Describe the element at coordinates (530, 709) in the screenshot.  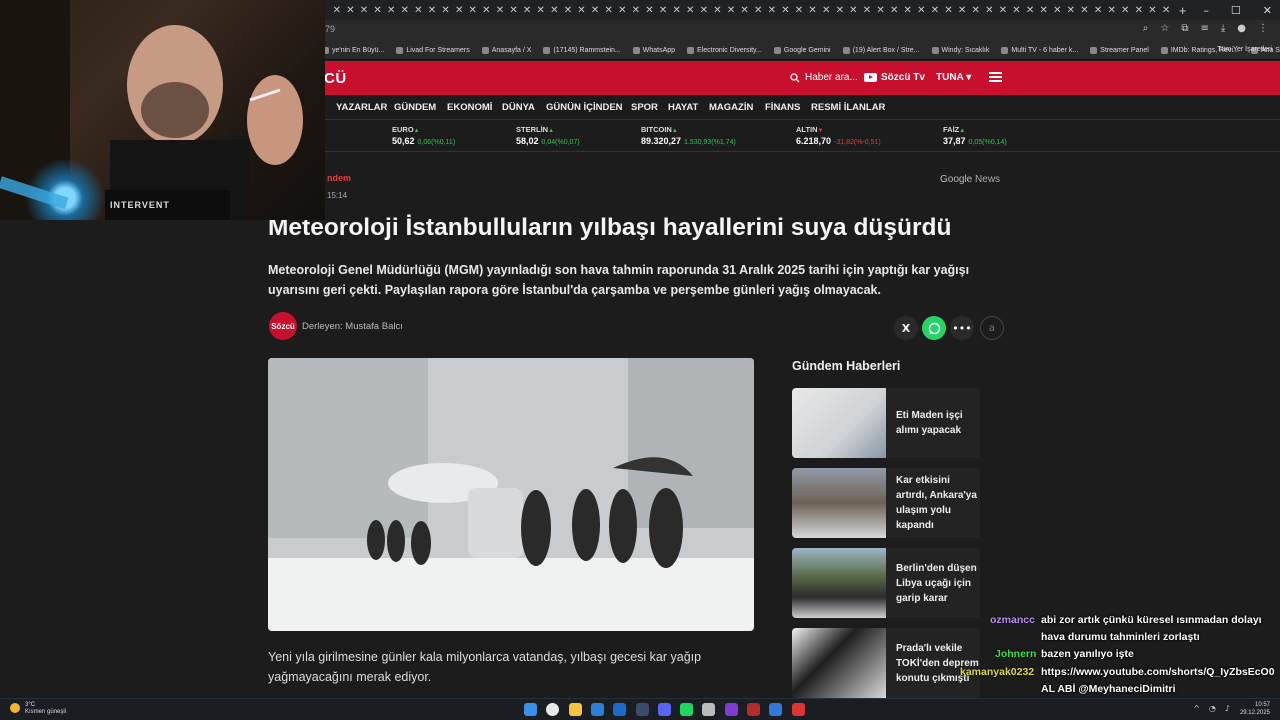
I see `start-icon` at that location.